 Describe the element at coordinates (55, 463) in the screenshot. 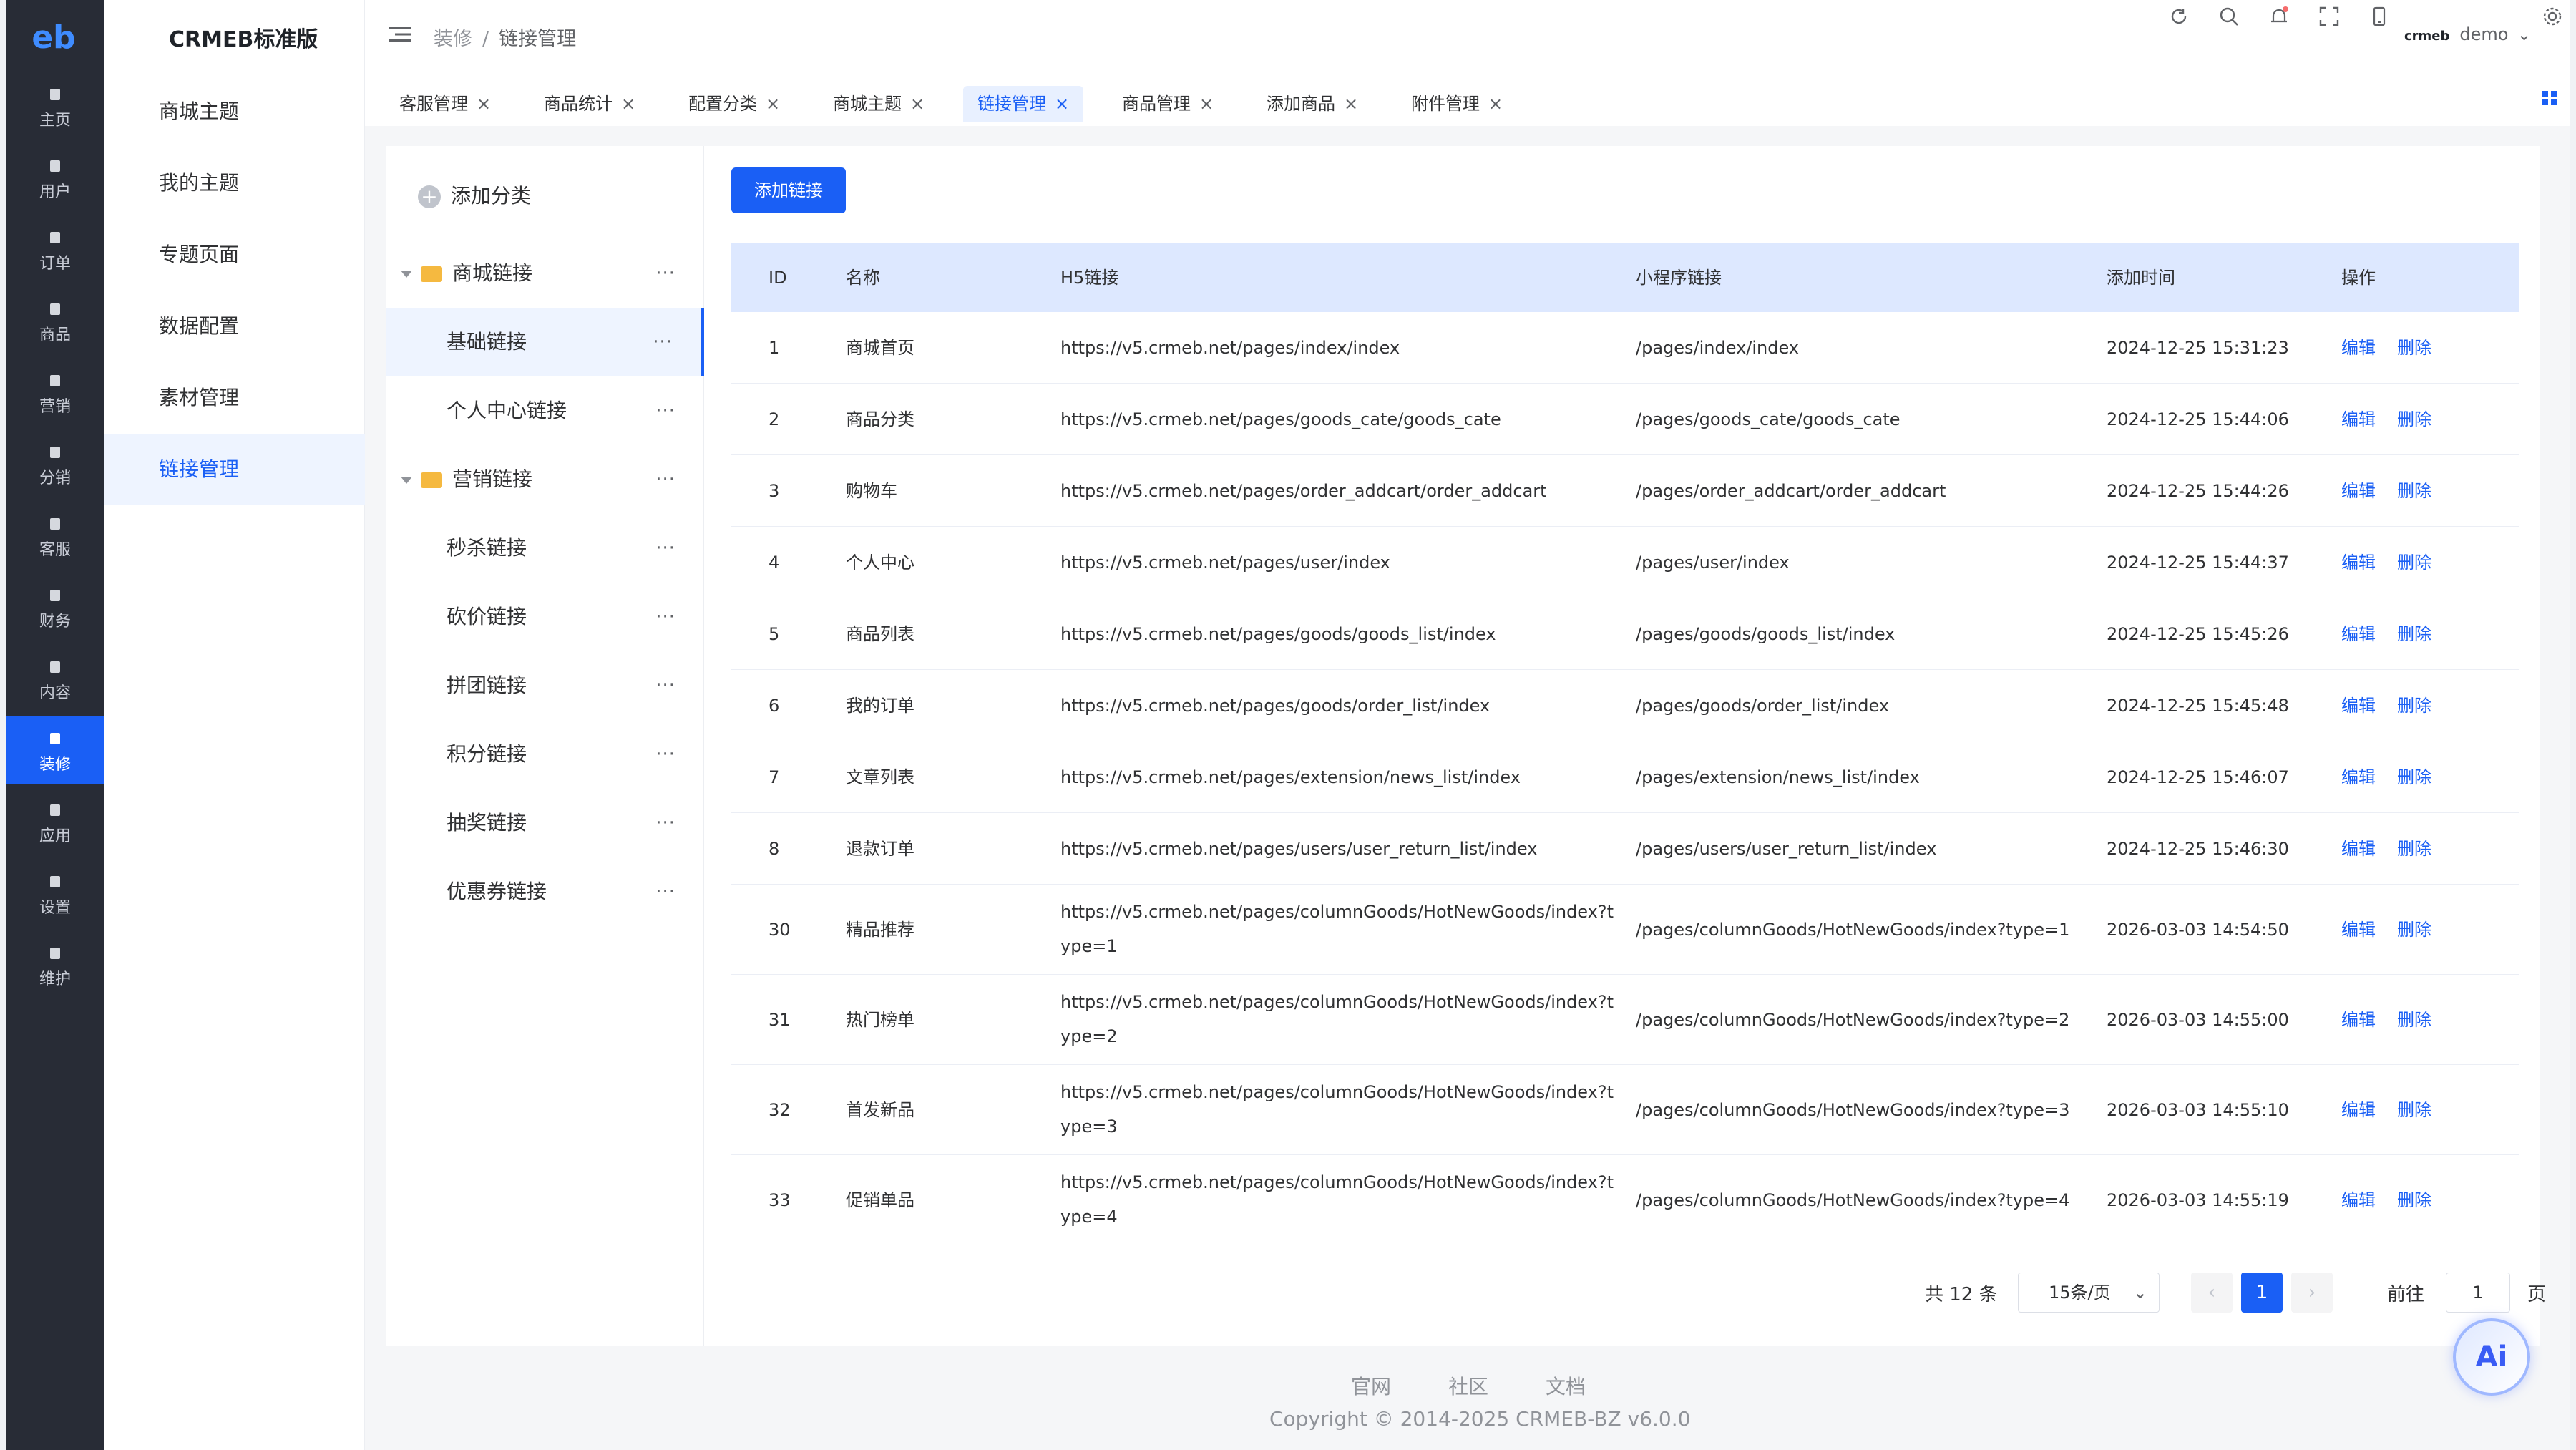

I see `nav-item-distribution: 分销` at that location.